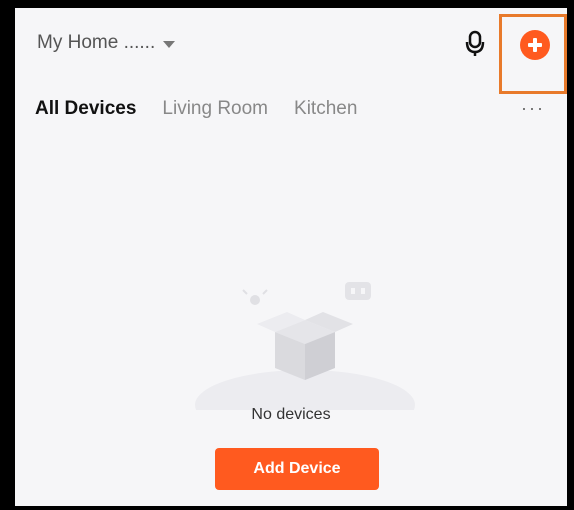 This screenshot has height=510, width=574. I want to click on plus-circle-icon, so click(535, 45).